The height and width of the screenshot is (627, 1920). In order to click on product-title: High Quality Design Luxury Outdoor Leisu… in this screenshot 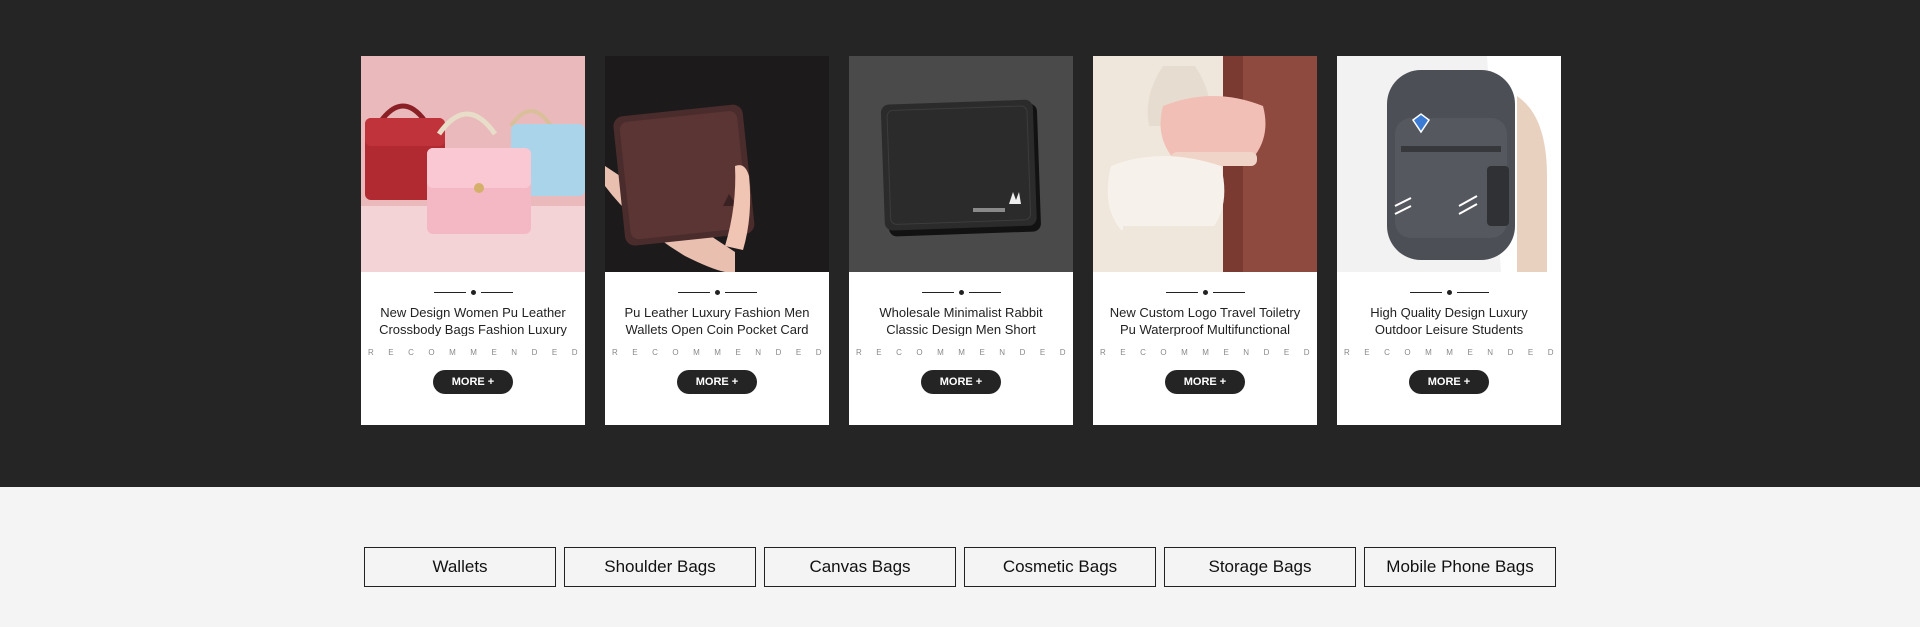, I will do `click(1449, 320)`.